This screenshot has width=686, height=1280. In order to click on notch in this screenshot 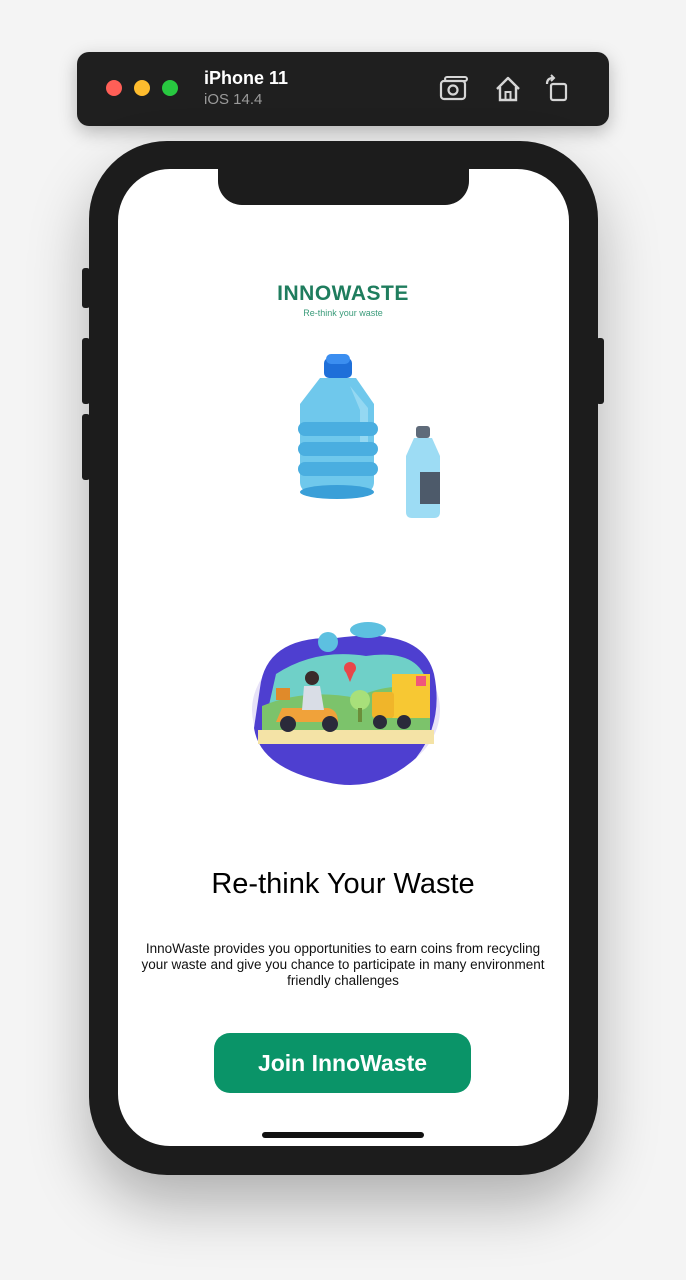, I will do `click(343, 187)`.